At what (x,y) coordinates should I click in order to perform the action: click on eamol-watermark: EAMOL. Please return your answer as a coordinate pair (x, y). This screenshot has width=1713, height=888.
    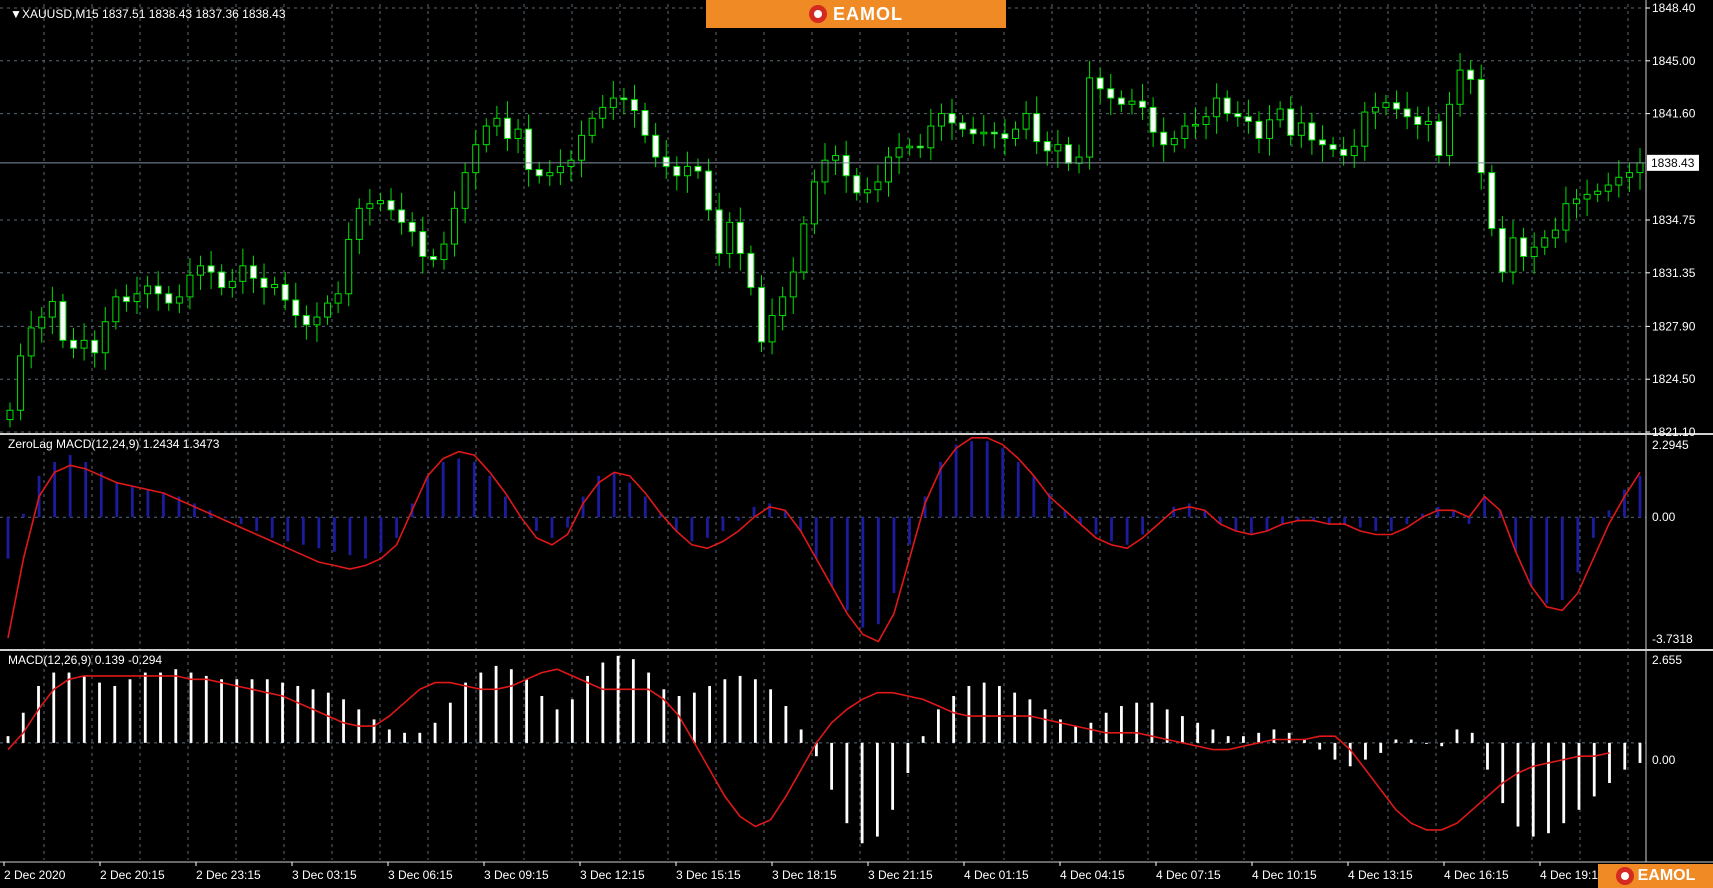
    Looking at the image, I should click on (1655, 876).